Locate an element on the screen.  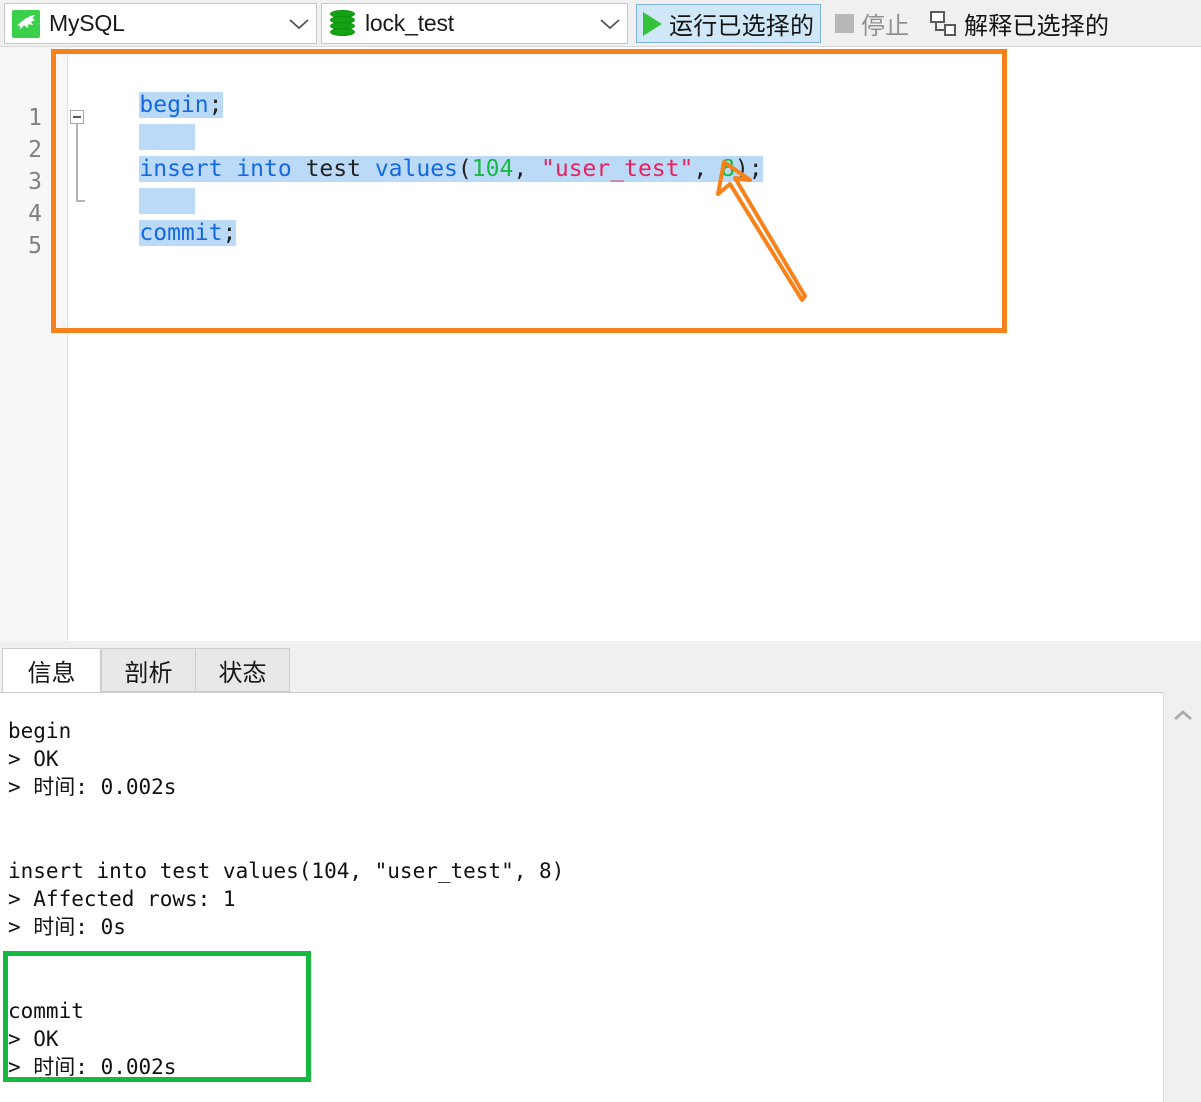
connection-selector: MySQL is located at coordinates (160, 23).